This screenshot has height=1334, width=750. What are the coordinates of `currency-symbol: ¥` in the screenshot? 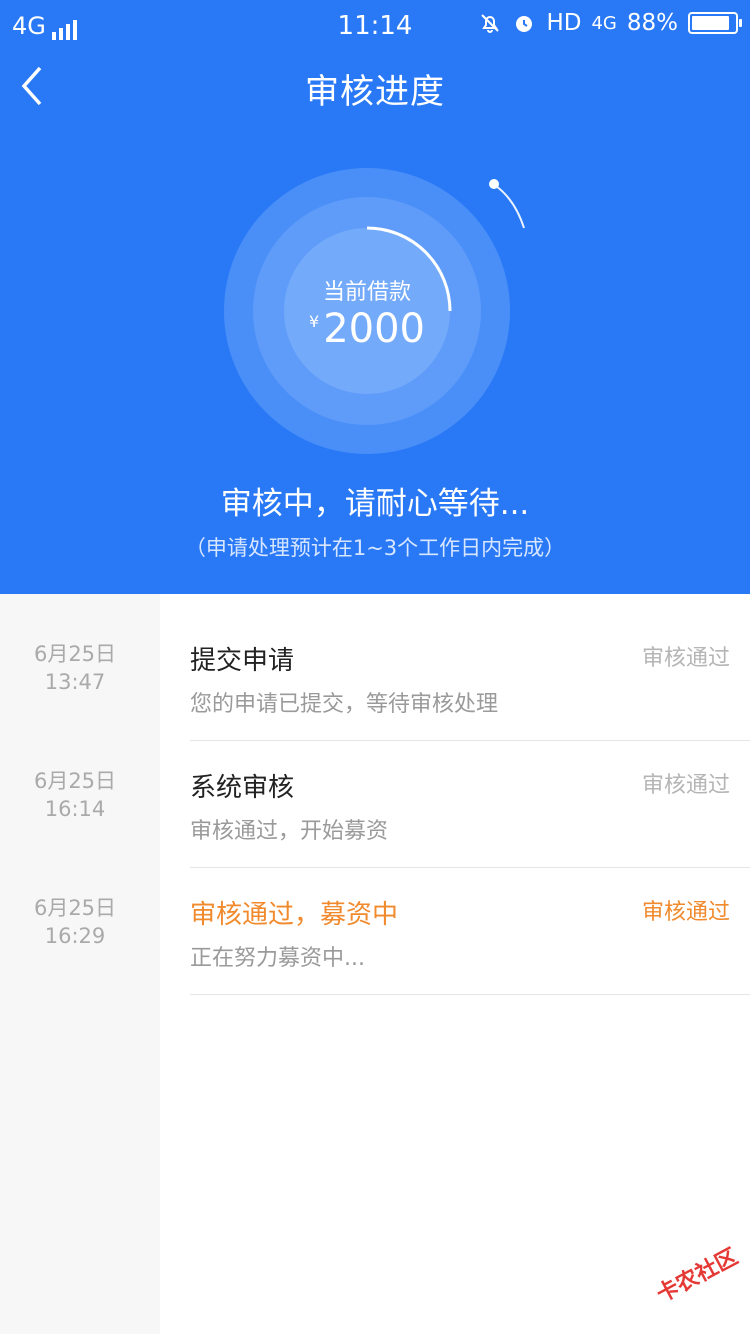 It's located at (314, 321).